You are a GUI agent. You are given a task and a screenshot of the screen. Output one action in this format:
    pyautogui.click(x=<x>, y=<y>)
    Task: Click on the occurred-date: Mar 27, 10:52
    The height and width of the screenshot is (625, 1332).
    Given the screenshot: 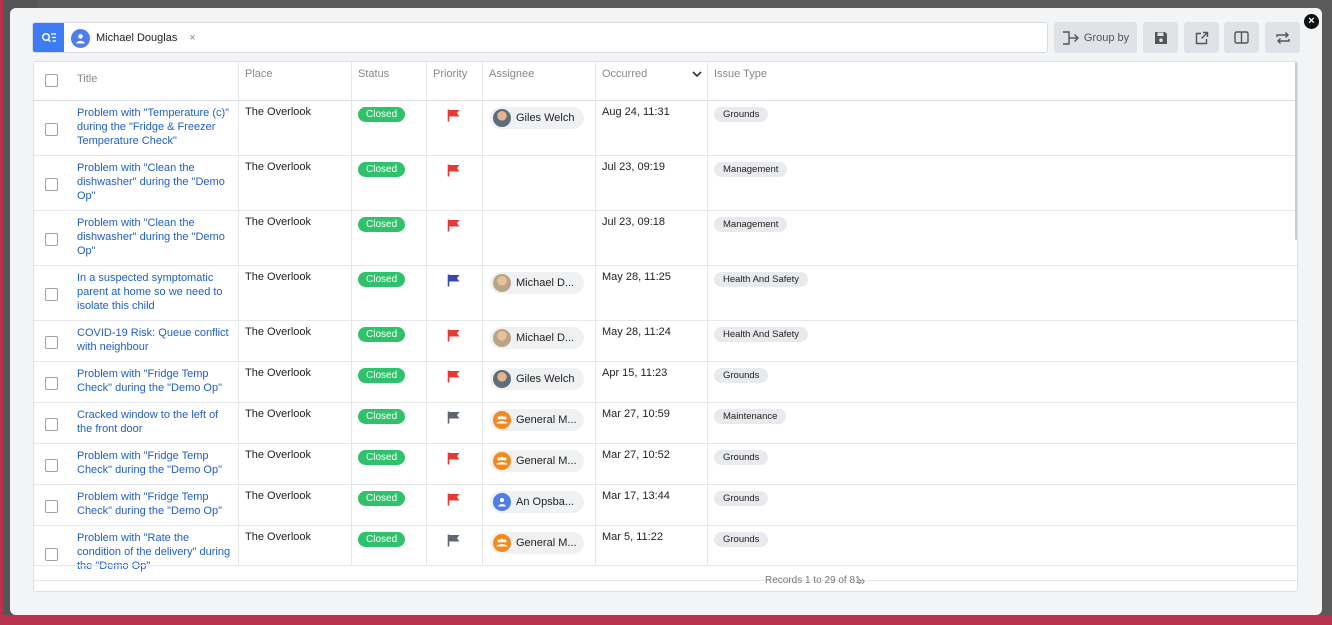 What is the action you would take?
    pyautogui.click(x=636, y=455)
    